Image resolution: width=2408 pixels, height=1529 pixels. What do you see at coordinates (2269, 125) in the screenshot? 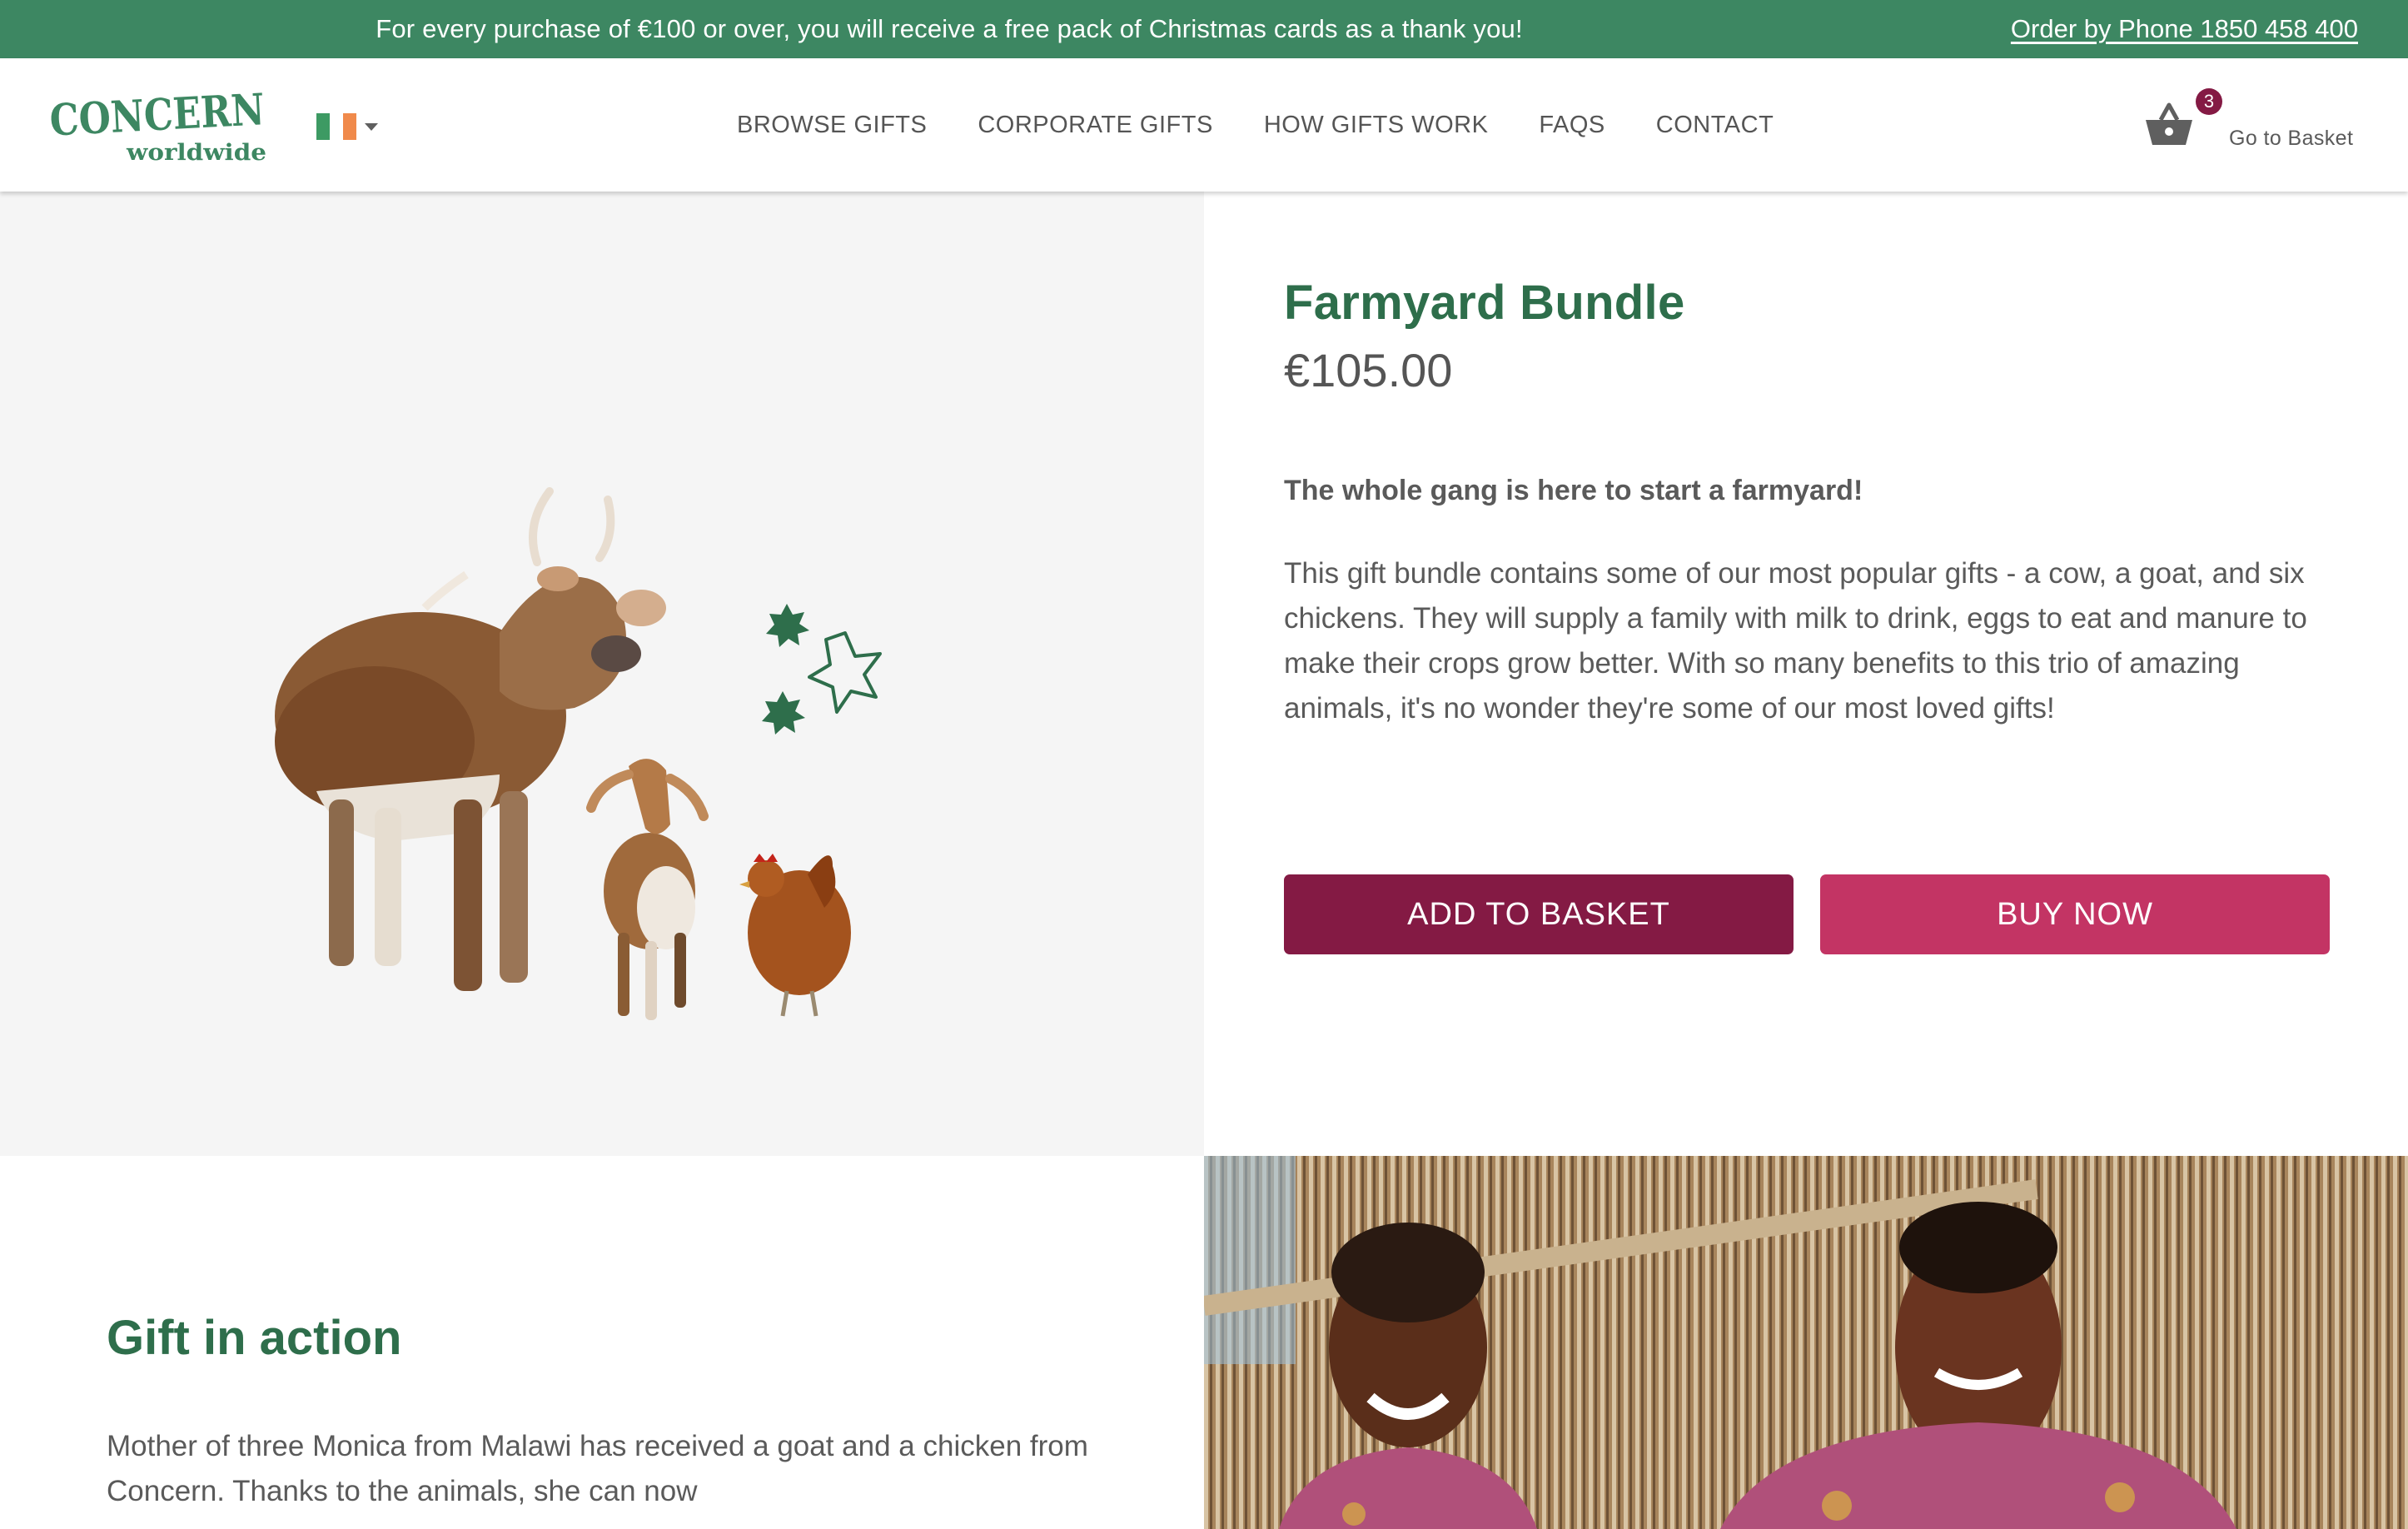
I see `go-to-basket-button: 3 Go to Basket` at bounding box center [2269, 125].